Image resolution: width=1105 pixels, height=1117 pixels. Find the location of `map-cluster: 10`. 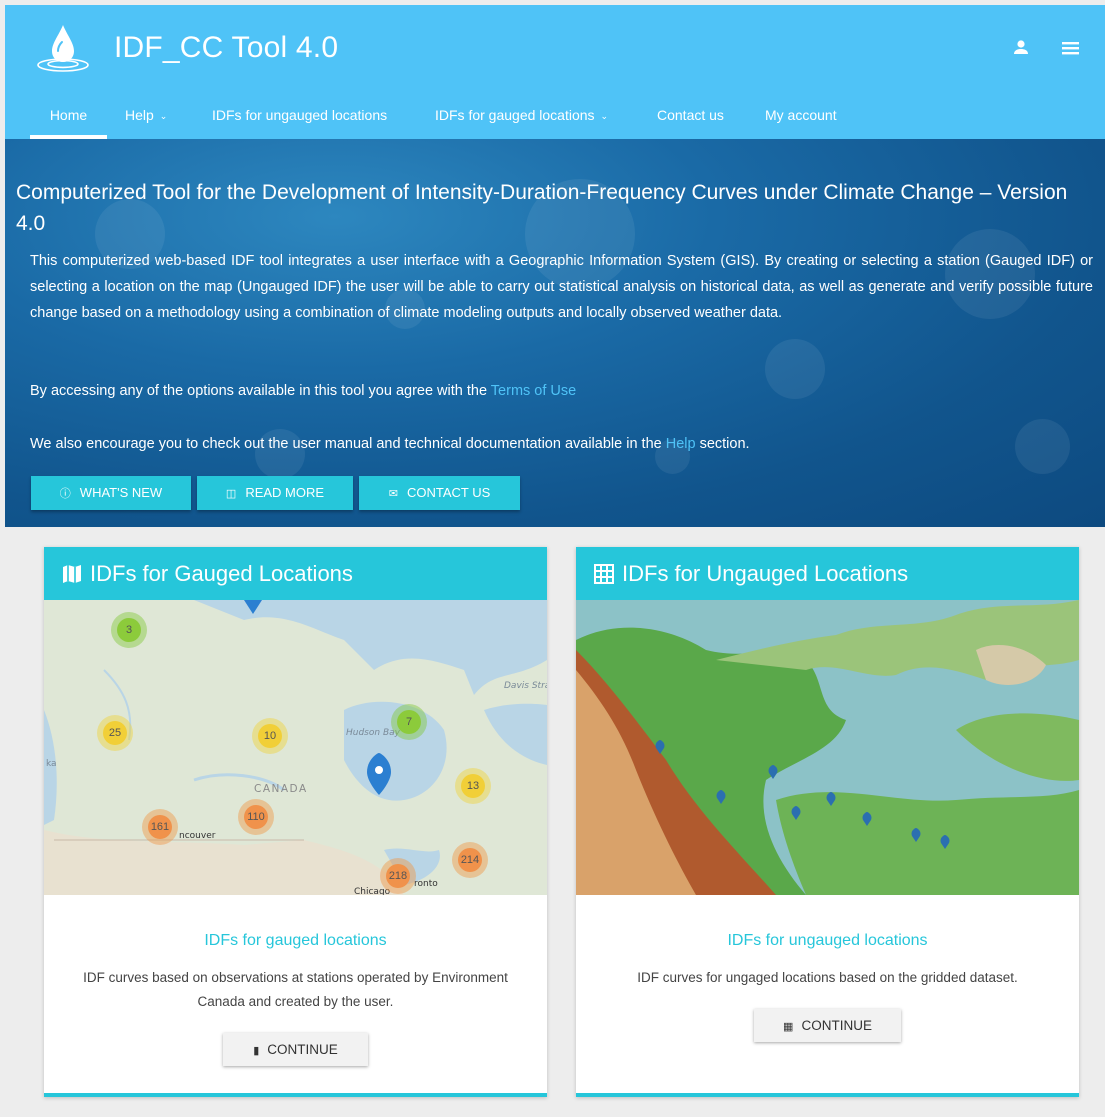

map-cluster: 10 is located at coordinates (270, 736).